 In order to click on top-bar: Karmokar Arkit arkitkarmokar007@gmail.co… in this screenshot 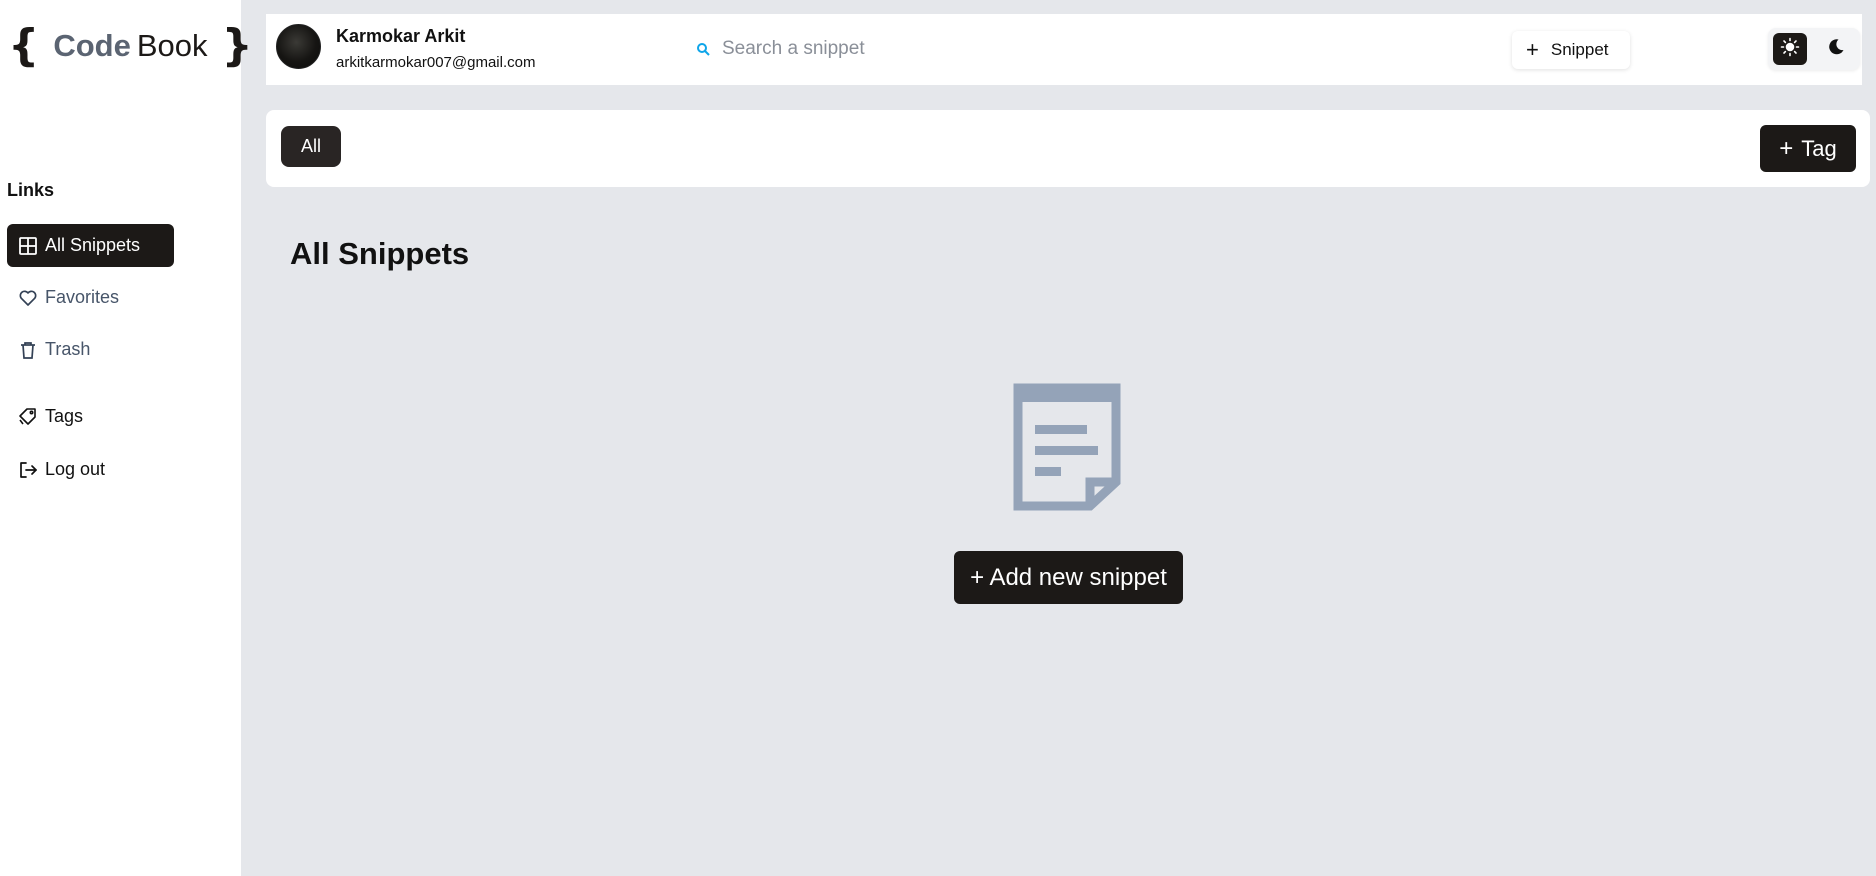, I will do `click(1064, 49)`.